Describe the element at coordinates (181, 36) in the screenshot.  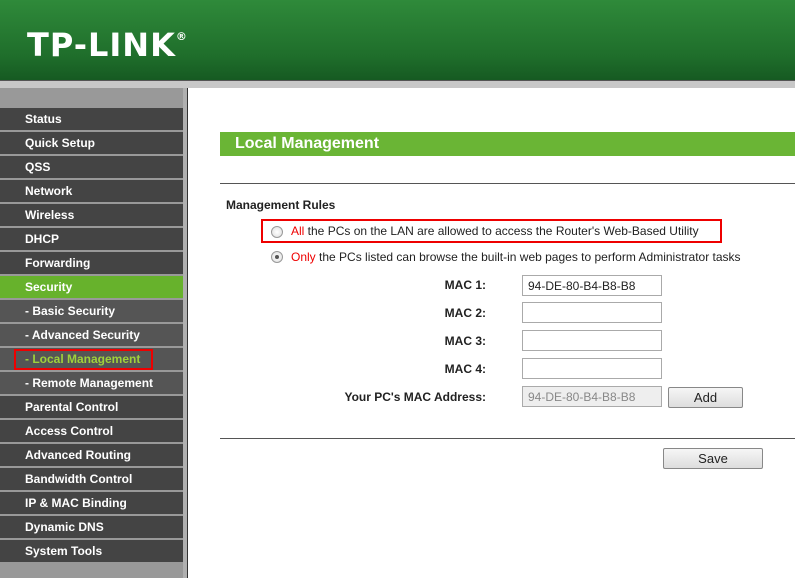
I see `registered-mark: ®` at that location.